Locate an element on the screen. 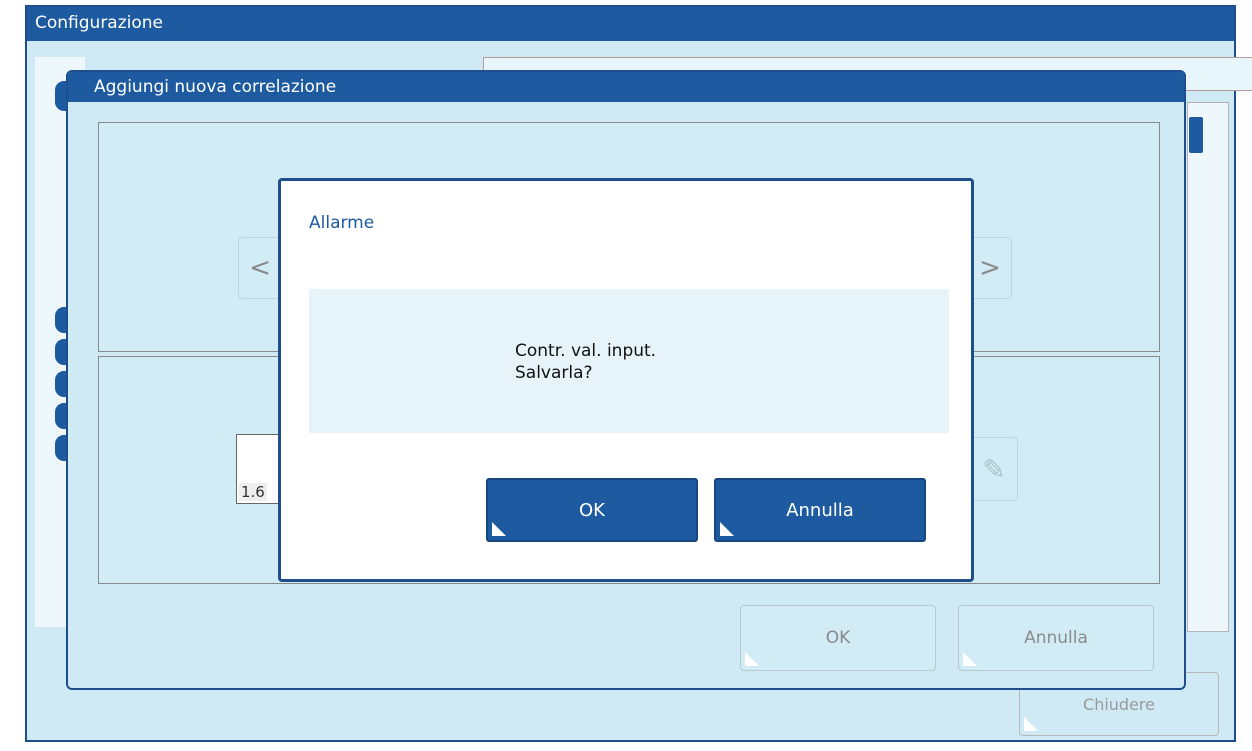  alarm-ok-button: OK is located at coordinates (592, 510).